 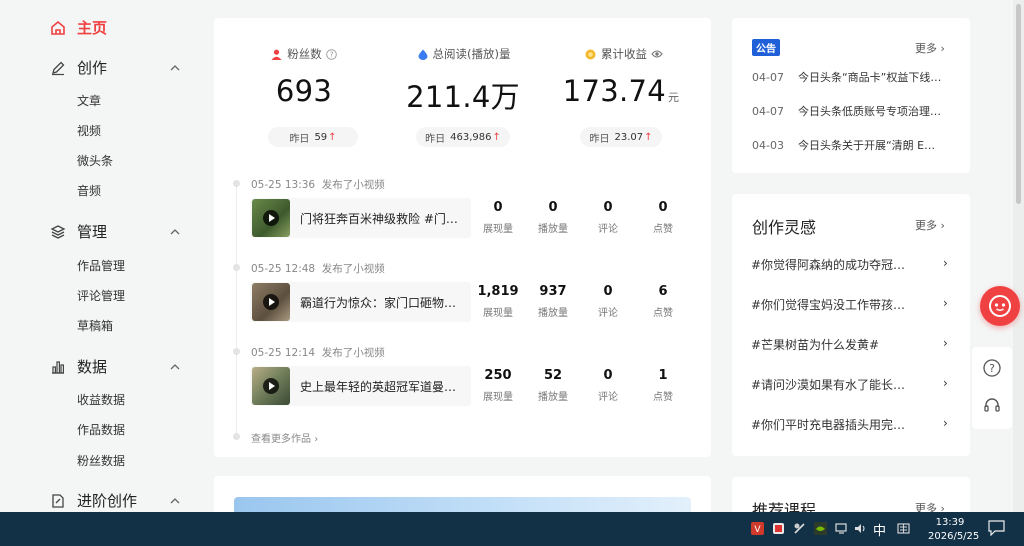 I want to click on post-metric-plays: 937 播放量, so click(x=553, y=301).